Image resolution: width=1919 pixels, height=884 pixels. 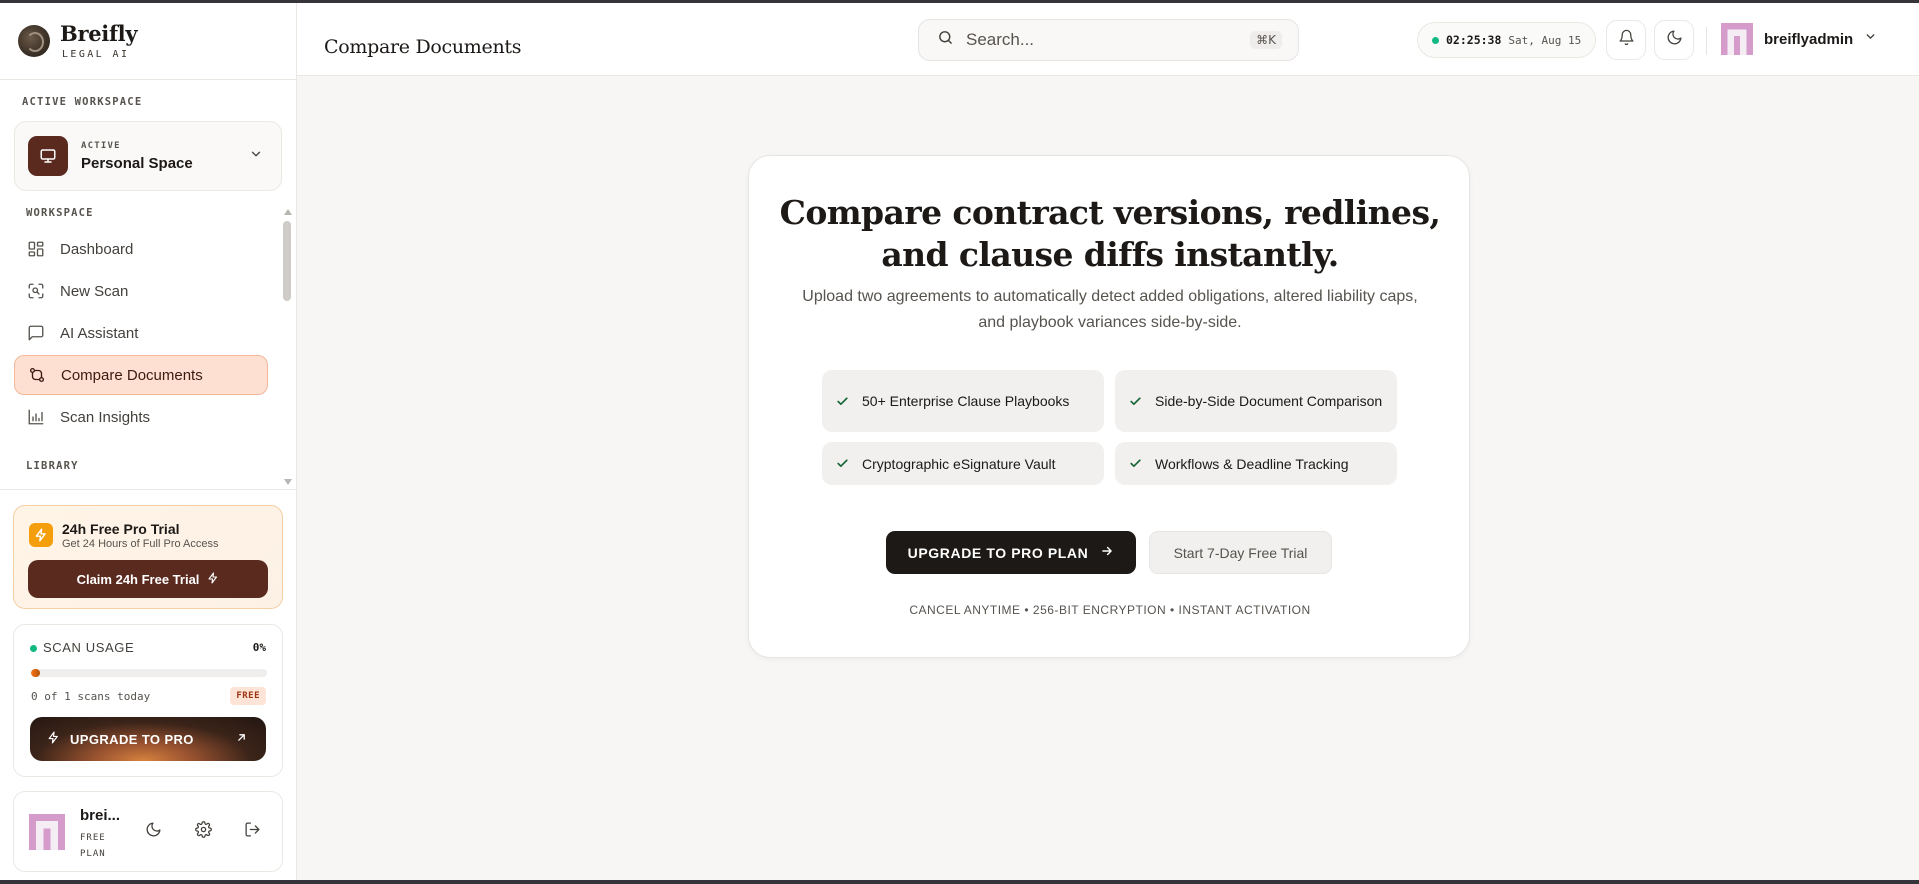 I want to click on settings-button, so click(x=203, y=832).